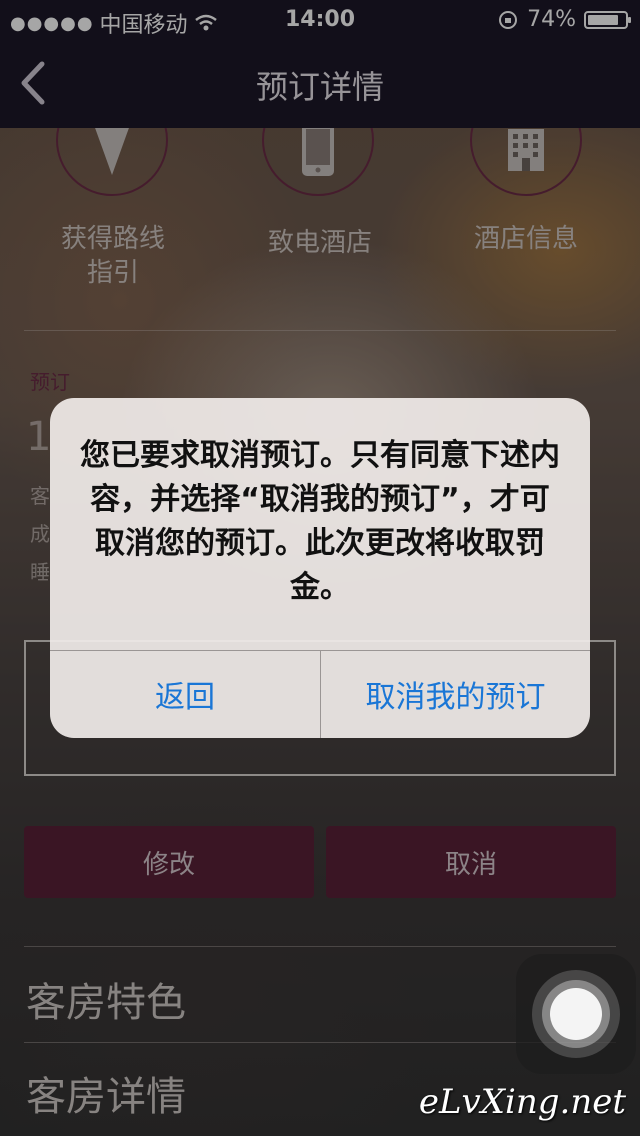  What do you see at coordinates (455, 694) in the screenshot?
I see `alert-confirm-cancel-button: 取消我的预订` at bounding box center [455, 694].